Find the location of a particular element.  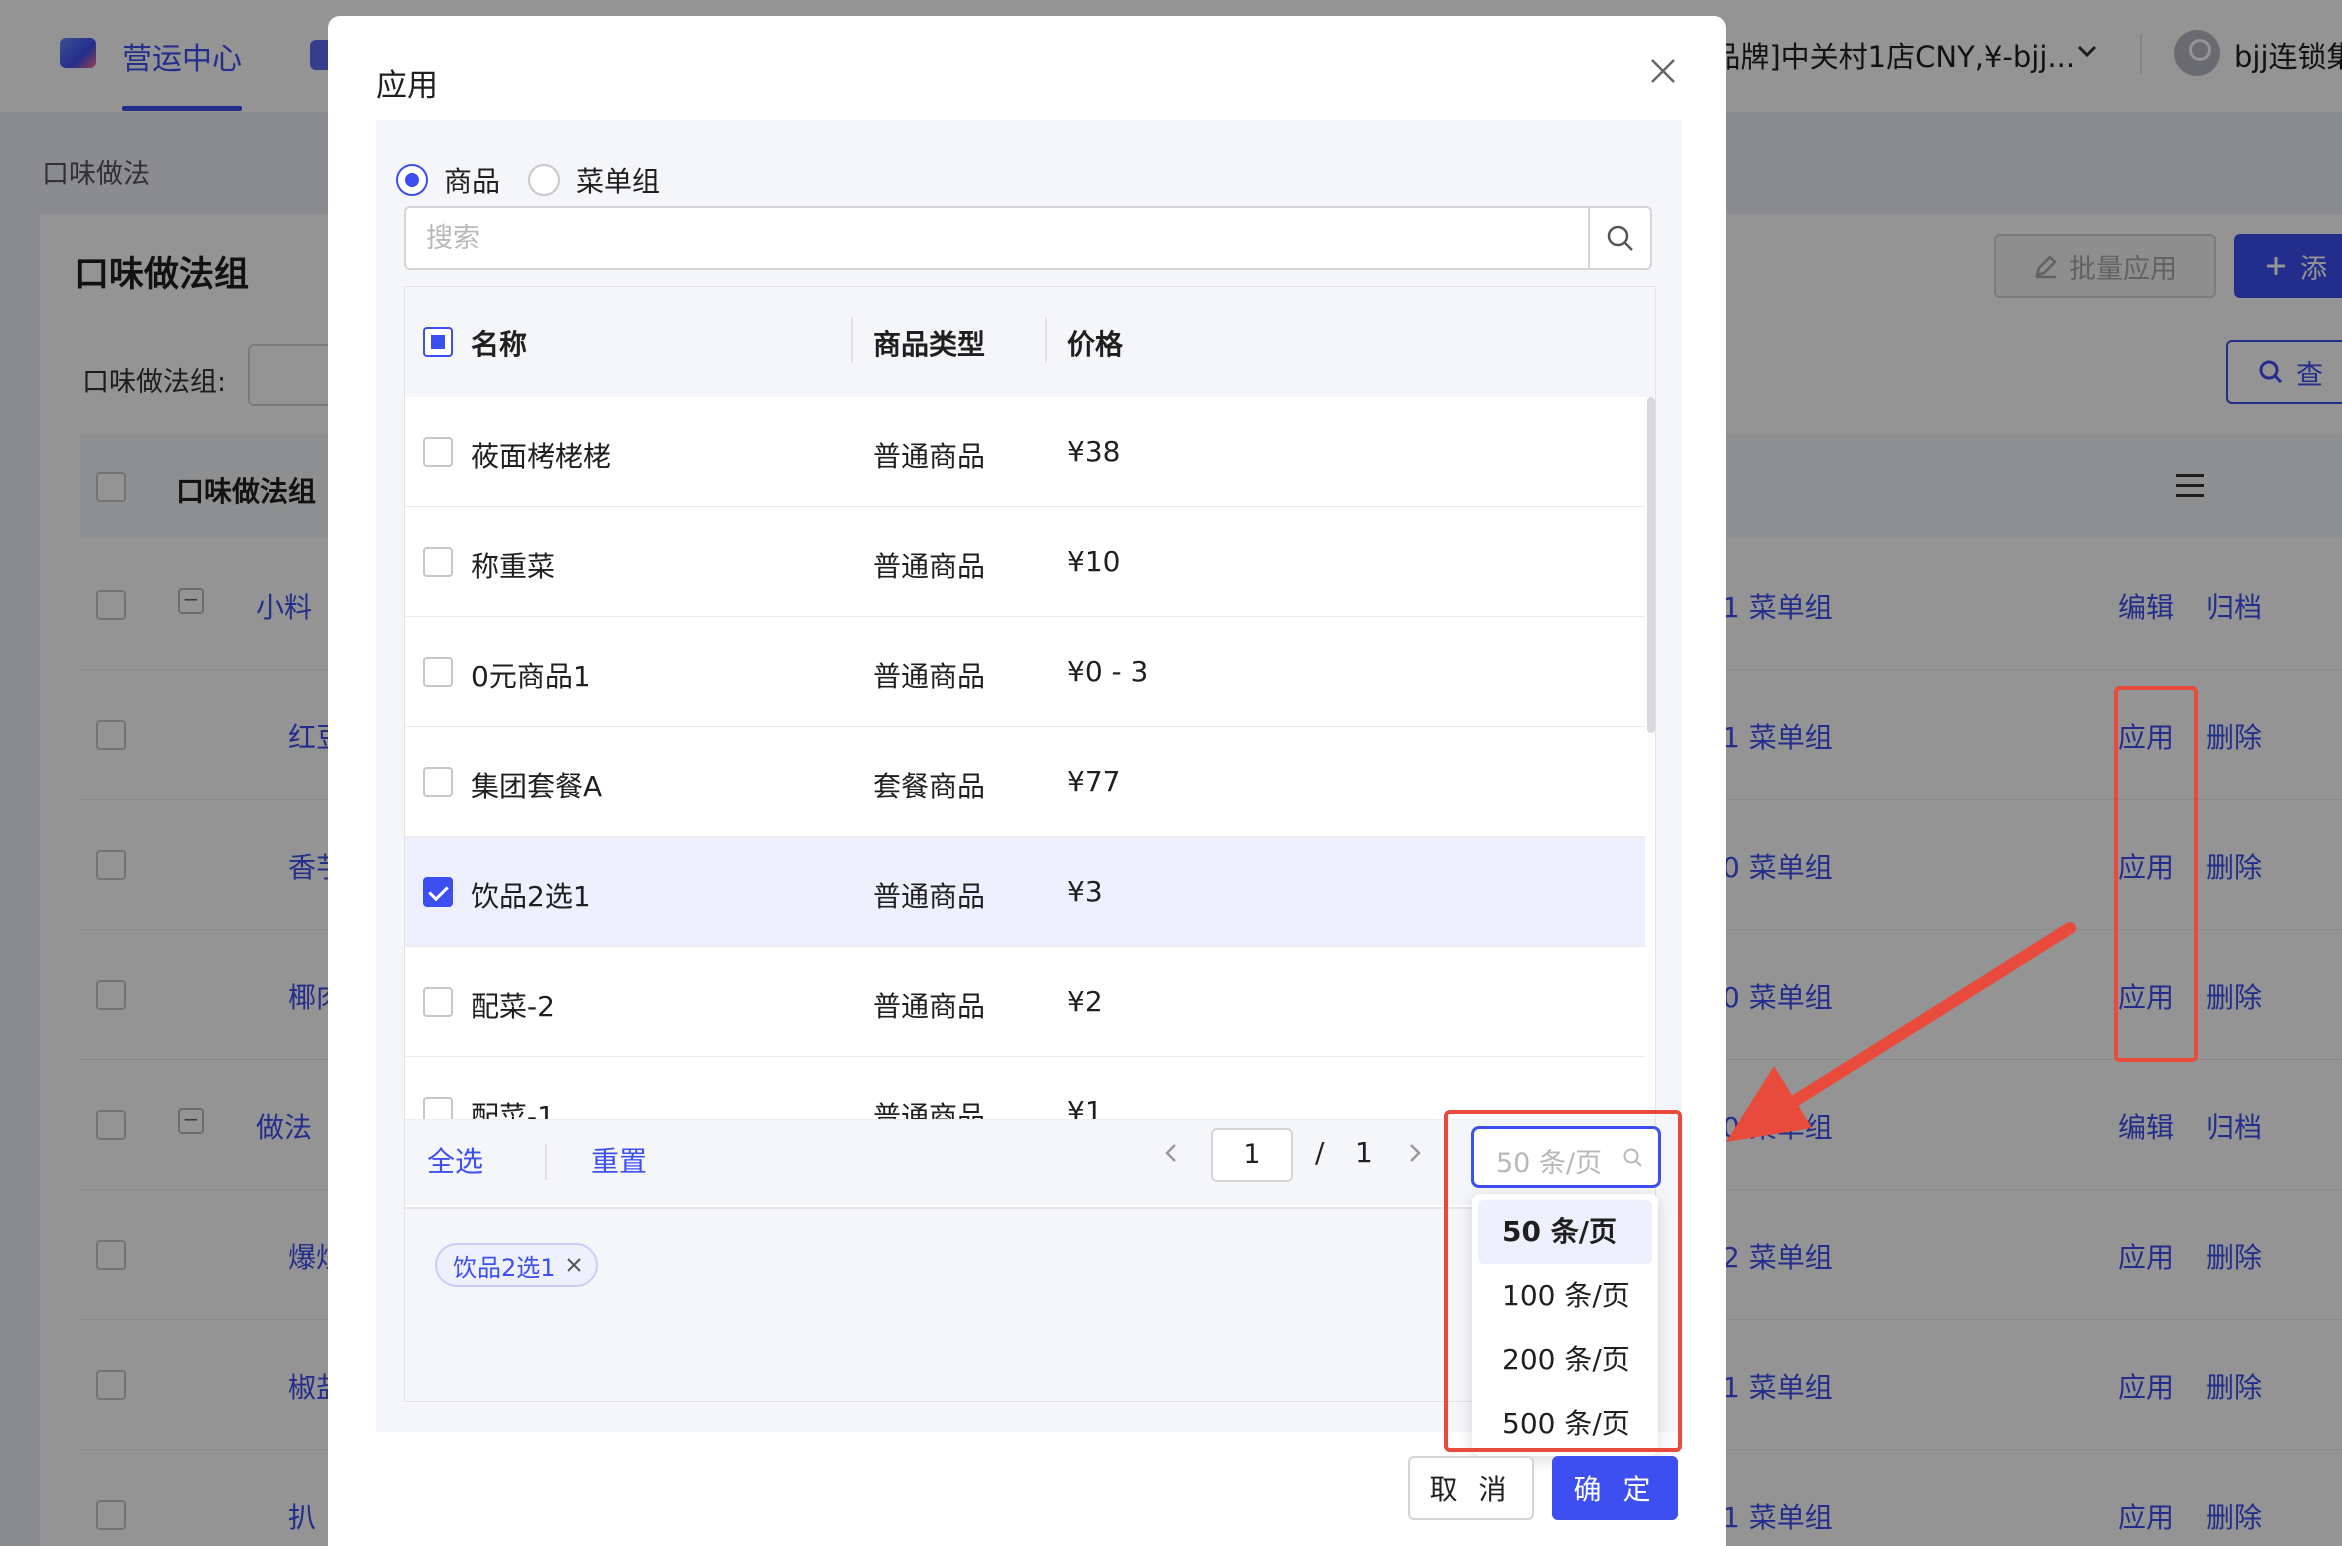

product-name: 配菜-2 is located at coordinates (513, 1006).